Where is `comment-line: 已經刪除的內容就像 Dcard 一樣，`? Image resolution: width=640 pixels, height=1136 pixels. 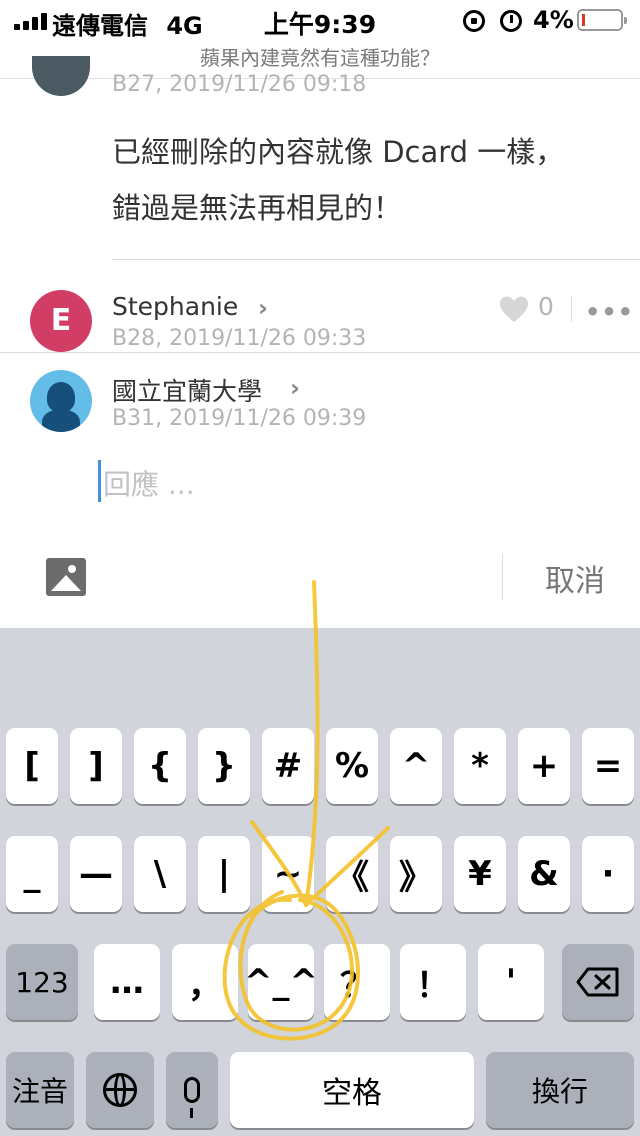
comment-line: 已經刪除的內容就像 Dcard 一樣， is located at coordinates (338, 152).